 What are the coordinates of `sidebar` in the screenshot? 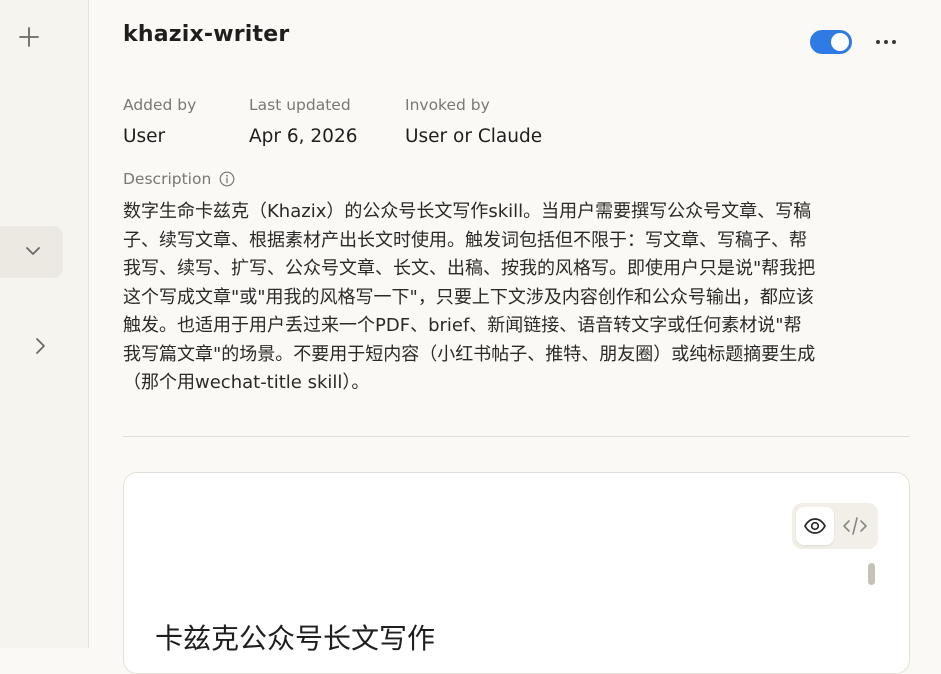 It's located at (44, 324).